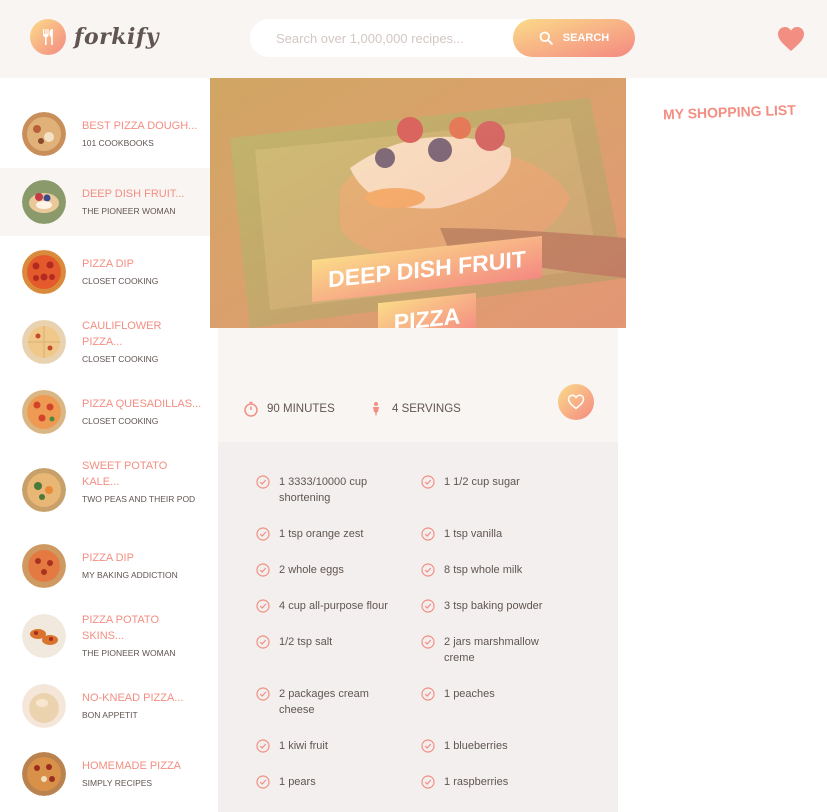 This screenshot has width=827, height=812. What do you see at coordinates (105, 775) in the screenshot?
I see `list-item: HOMEMADE PIZZA SIMPLY RECIPES` at bounding box center [105, 775].